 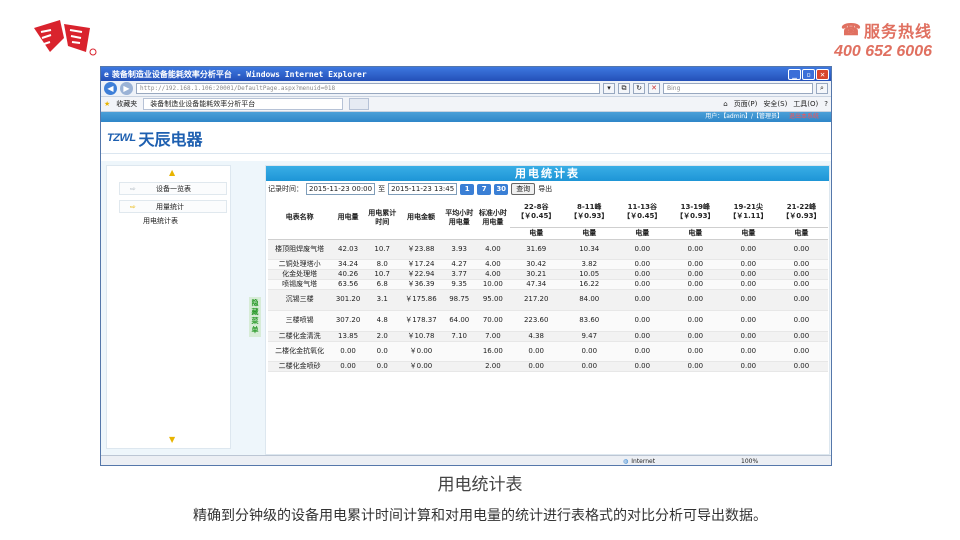 I want to click on hotline: ☎ 服务热线 400 652 6006, so click(x=883, y=39).